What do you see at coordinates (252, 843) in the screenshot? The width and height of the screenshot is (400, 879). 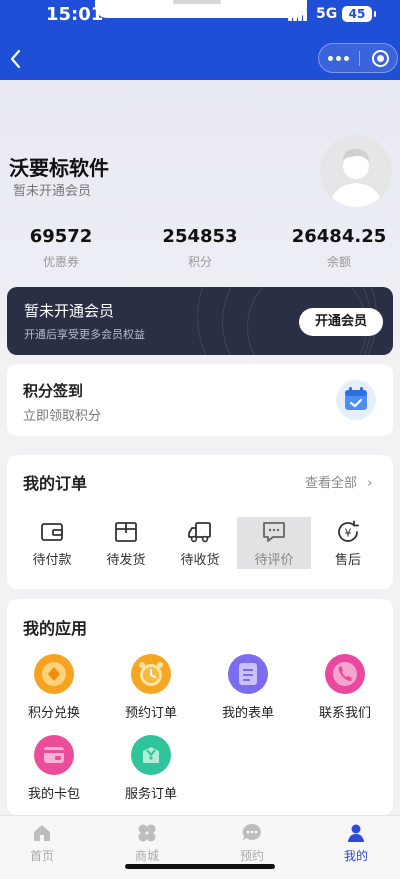 I see `tab-booking: 预约` at bounding box center [252, 843].